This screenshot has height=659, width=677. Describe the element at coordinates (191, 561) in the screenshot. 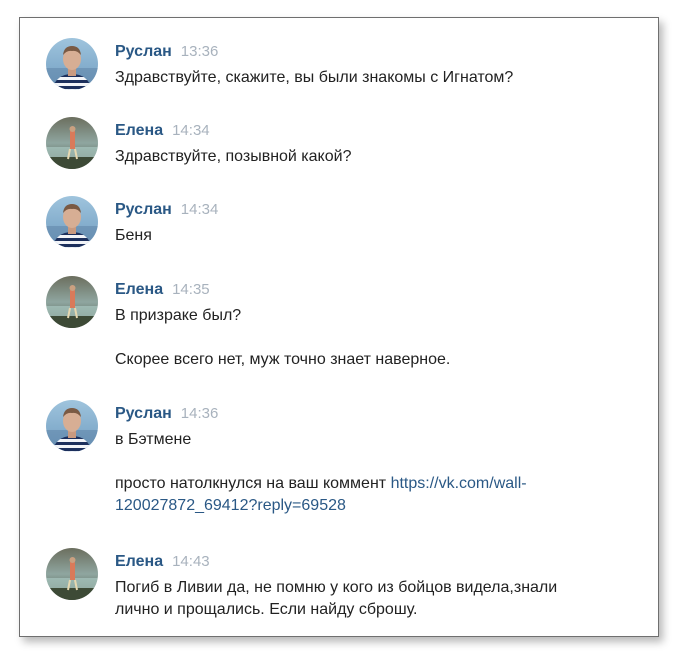

I see `message-time: 14:43` at that location.